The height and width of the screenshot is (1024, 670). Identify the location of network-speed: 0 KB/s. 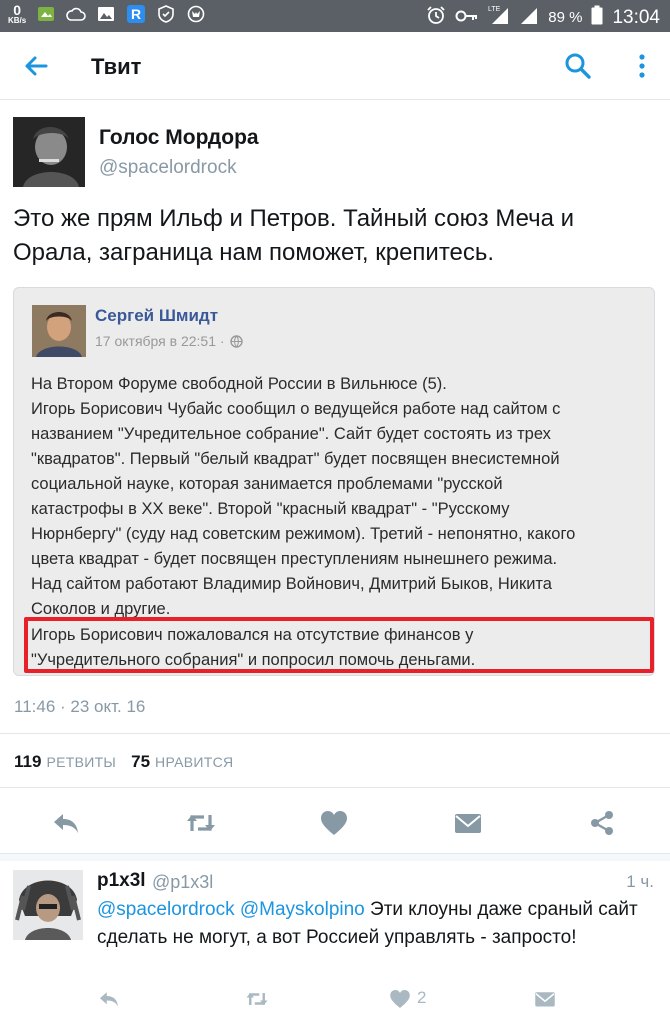
(17, 14).